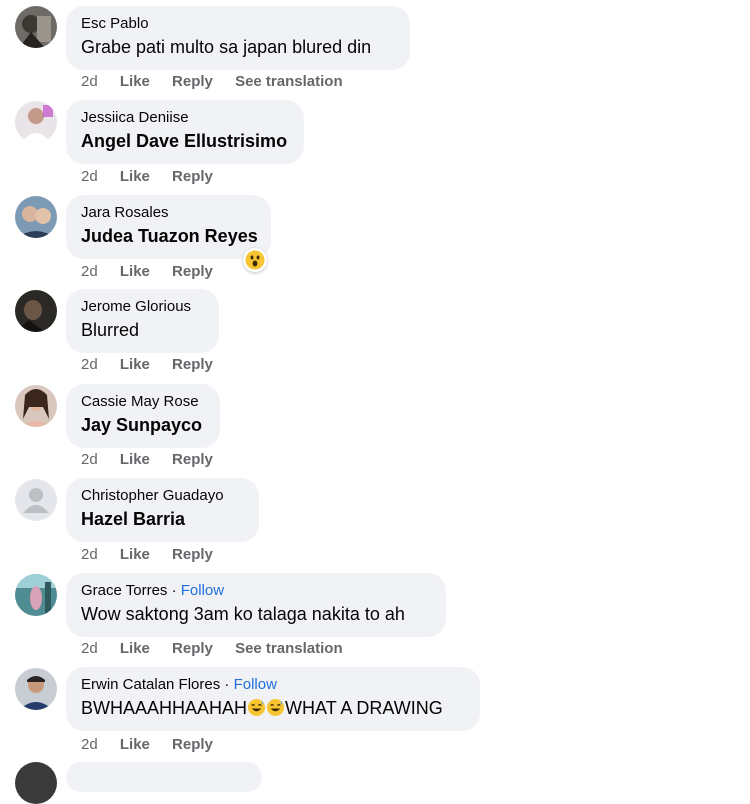 This screenshot has height=804, width=750. I want to click on comment-bubble: Jessiica Deniise Angel Dave Ellustrisimo, so click(185, 132).